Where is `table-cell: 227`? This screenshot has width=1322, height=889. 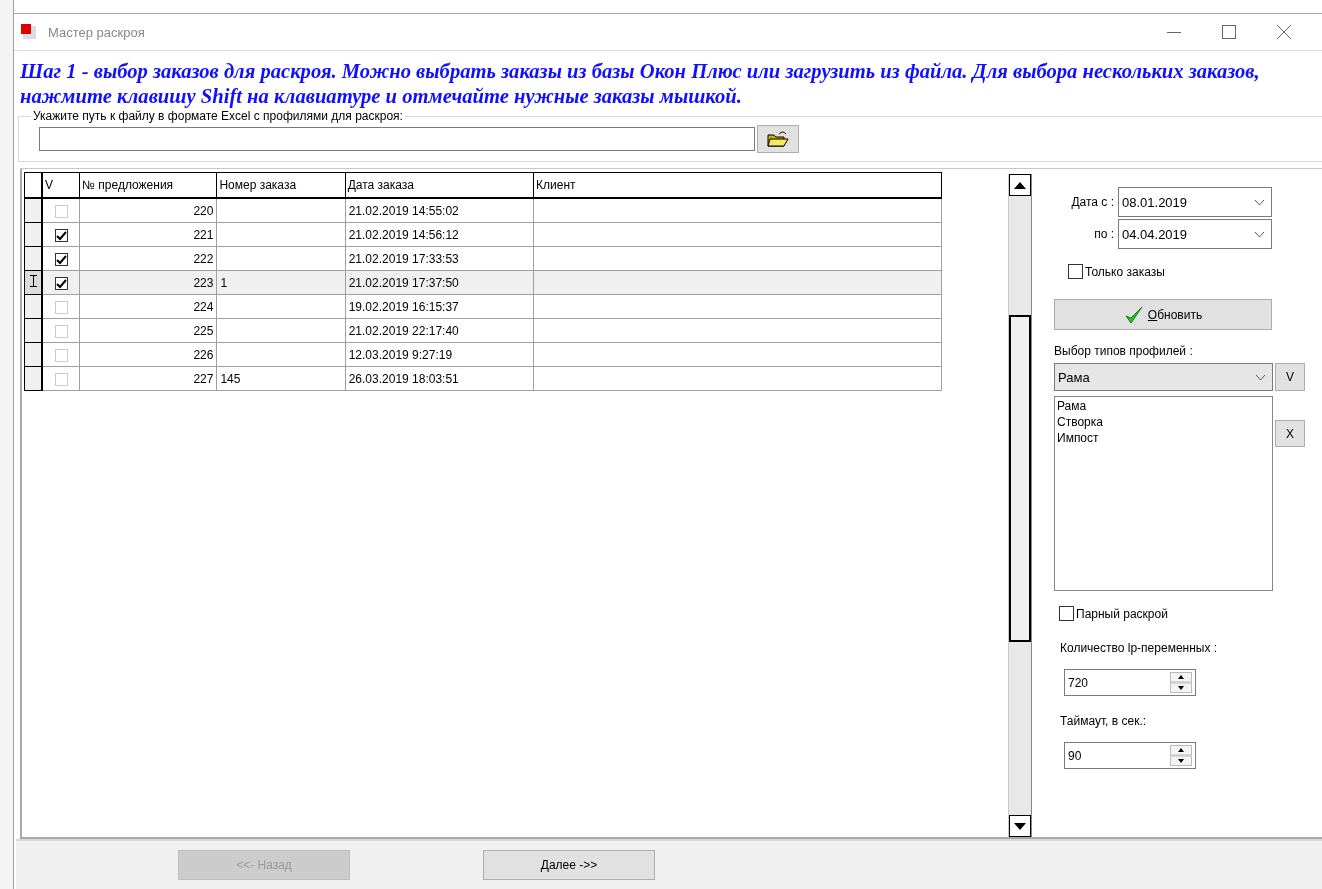 table-cell: 227 is located at coordinates (148, 378).